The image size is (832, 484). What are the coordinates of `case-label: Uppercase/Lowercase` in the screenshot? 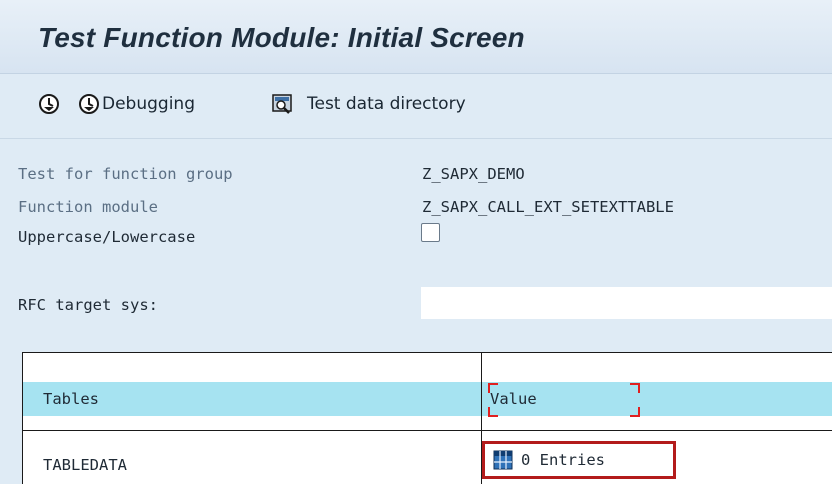 It's located at (107, 237).